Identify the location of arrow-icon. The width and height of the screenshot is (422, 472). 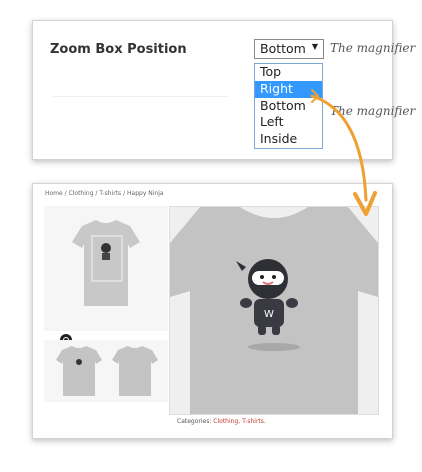
(343, 152).